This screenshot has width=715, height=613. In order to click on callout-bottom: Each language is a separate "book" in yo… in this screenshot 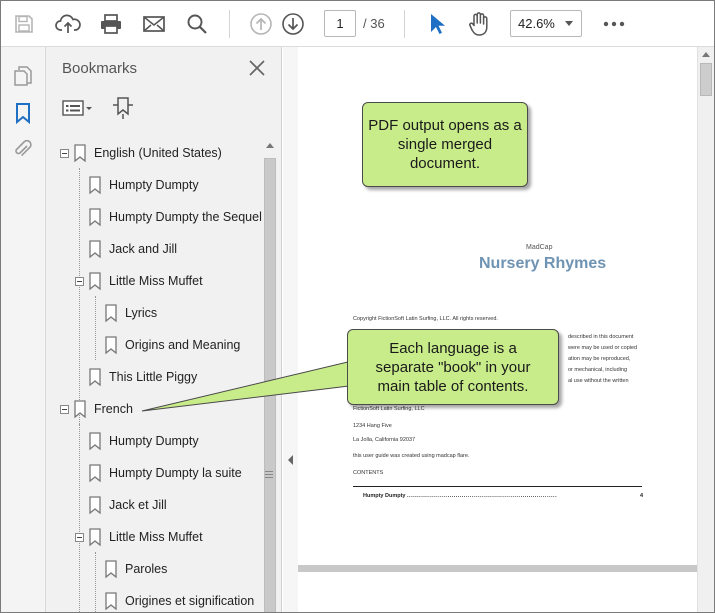, I will do `click(453, 367)`.